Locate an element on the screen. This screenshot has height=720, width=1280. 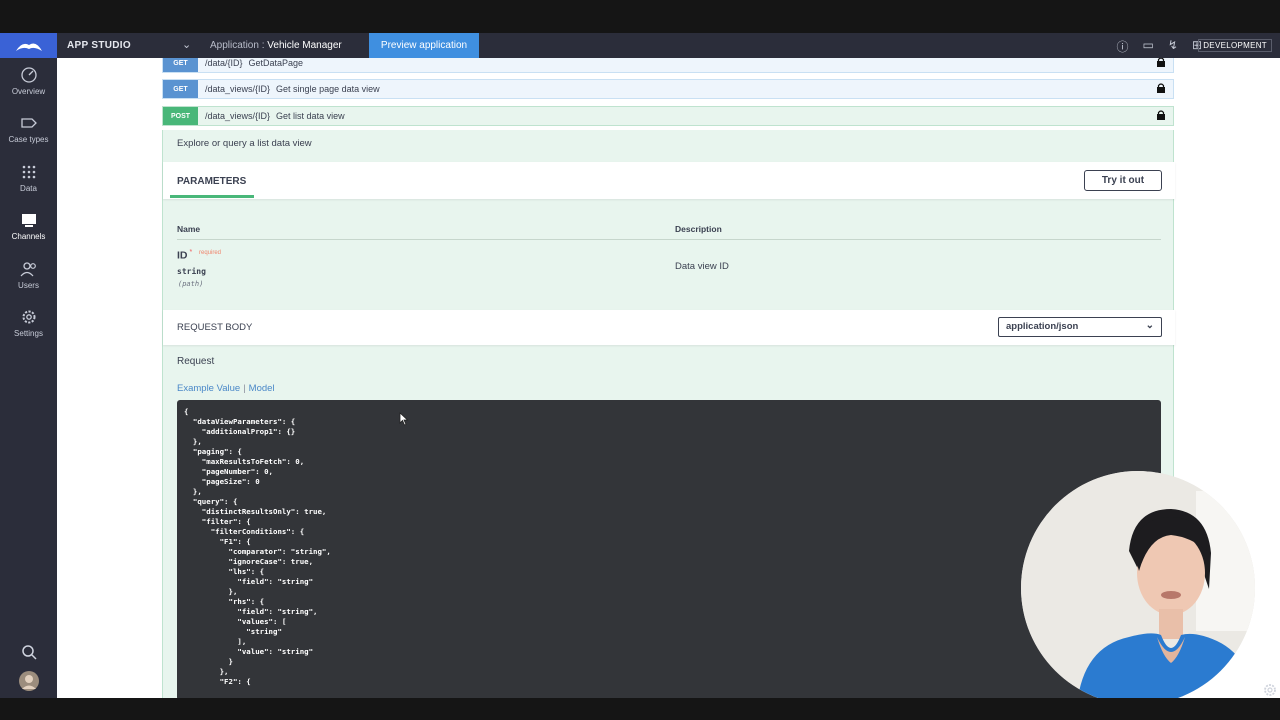
try-it-out-button: Try it out is located at coordinates (1123, 180).